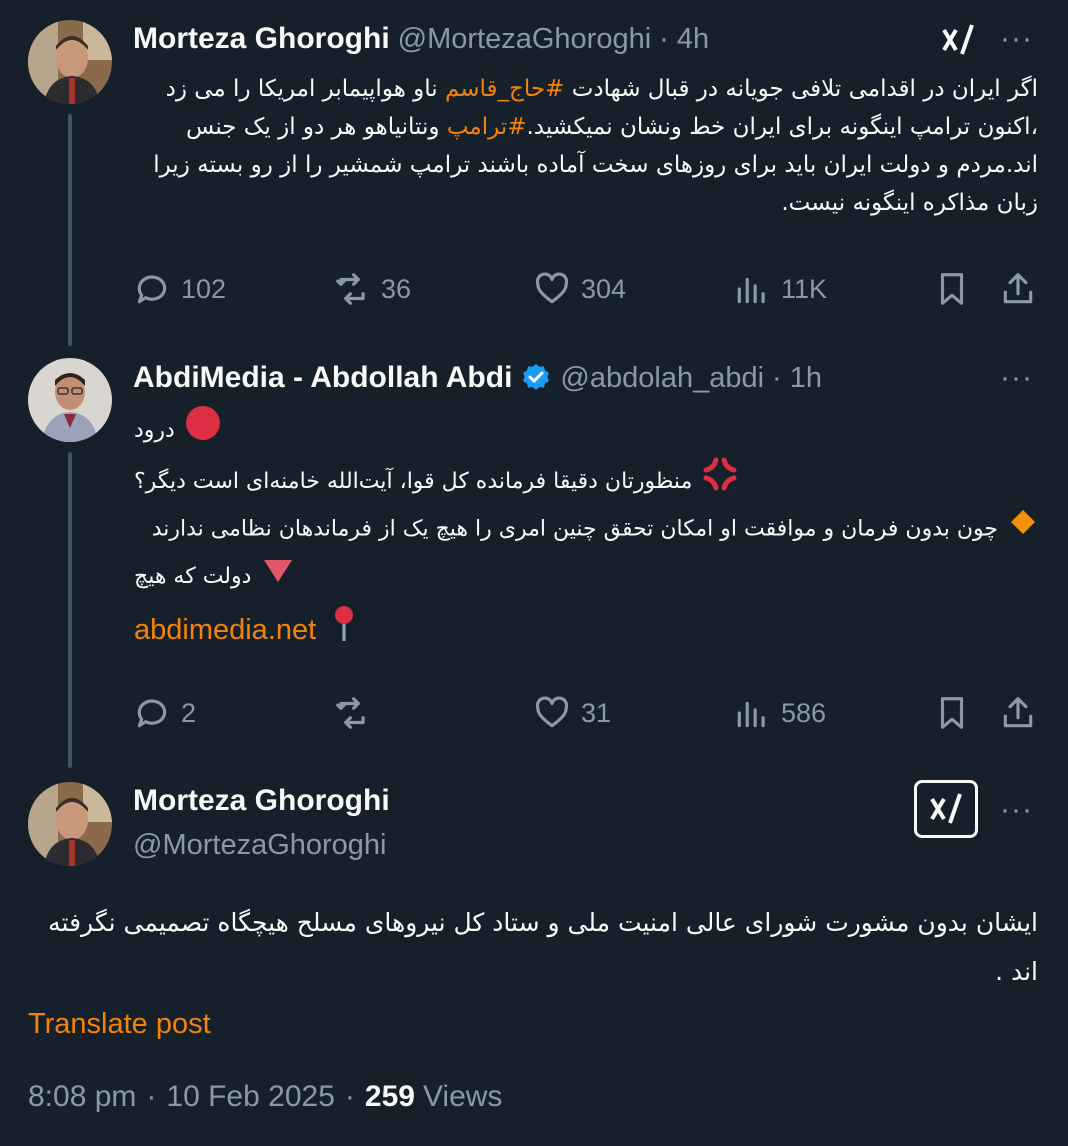 This screenshot has width=1068, height=1146. Describe the element at coordinates (154, 430) in the screenshot. I see `text-segment: درود` at that location.